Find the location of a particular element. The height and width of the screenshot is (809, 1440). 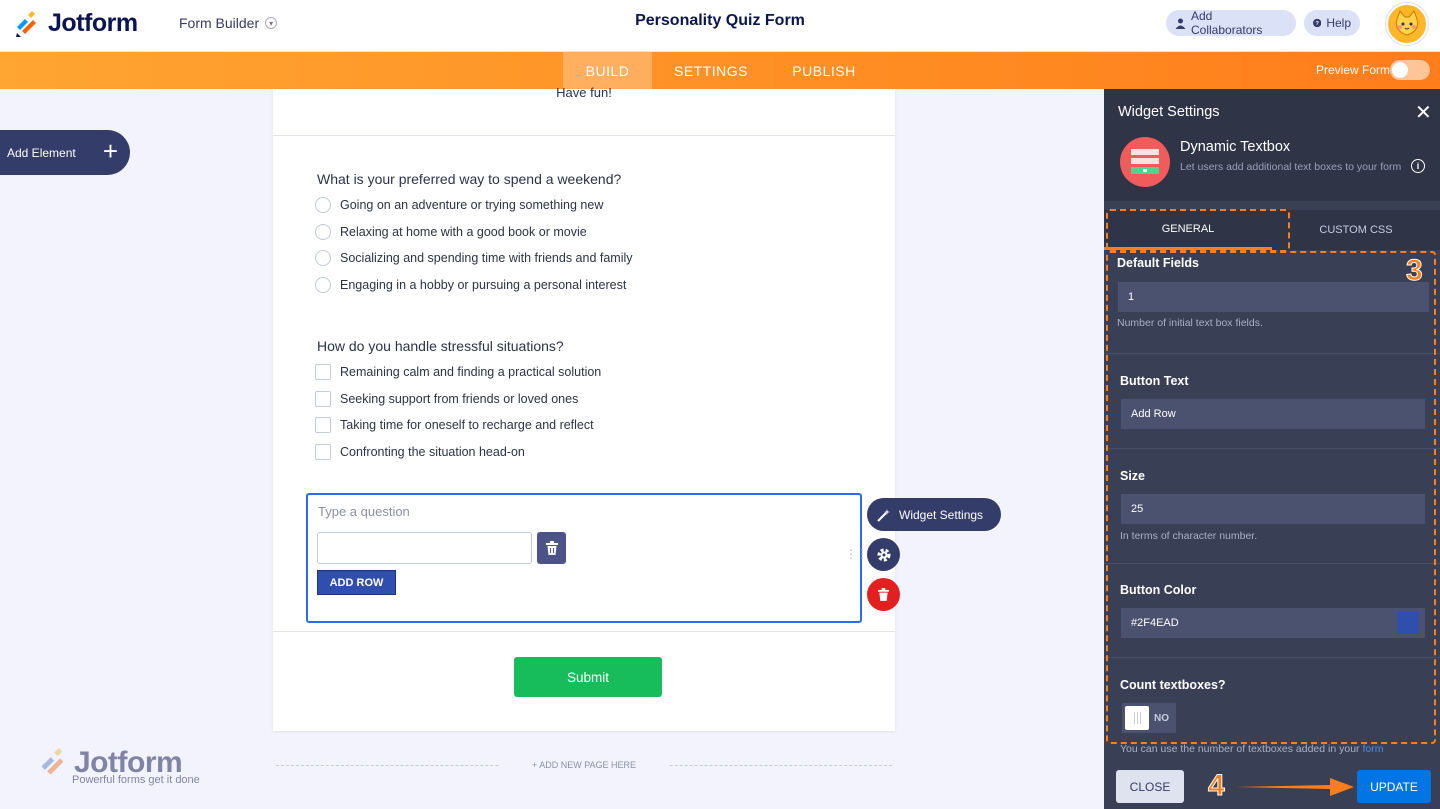

help-button: ? Help is located at coordinates (1332, 23).